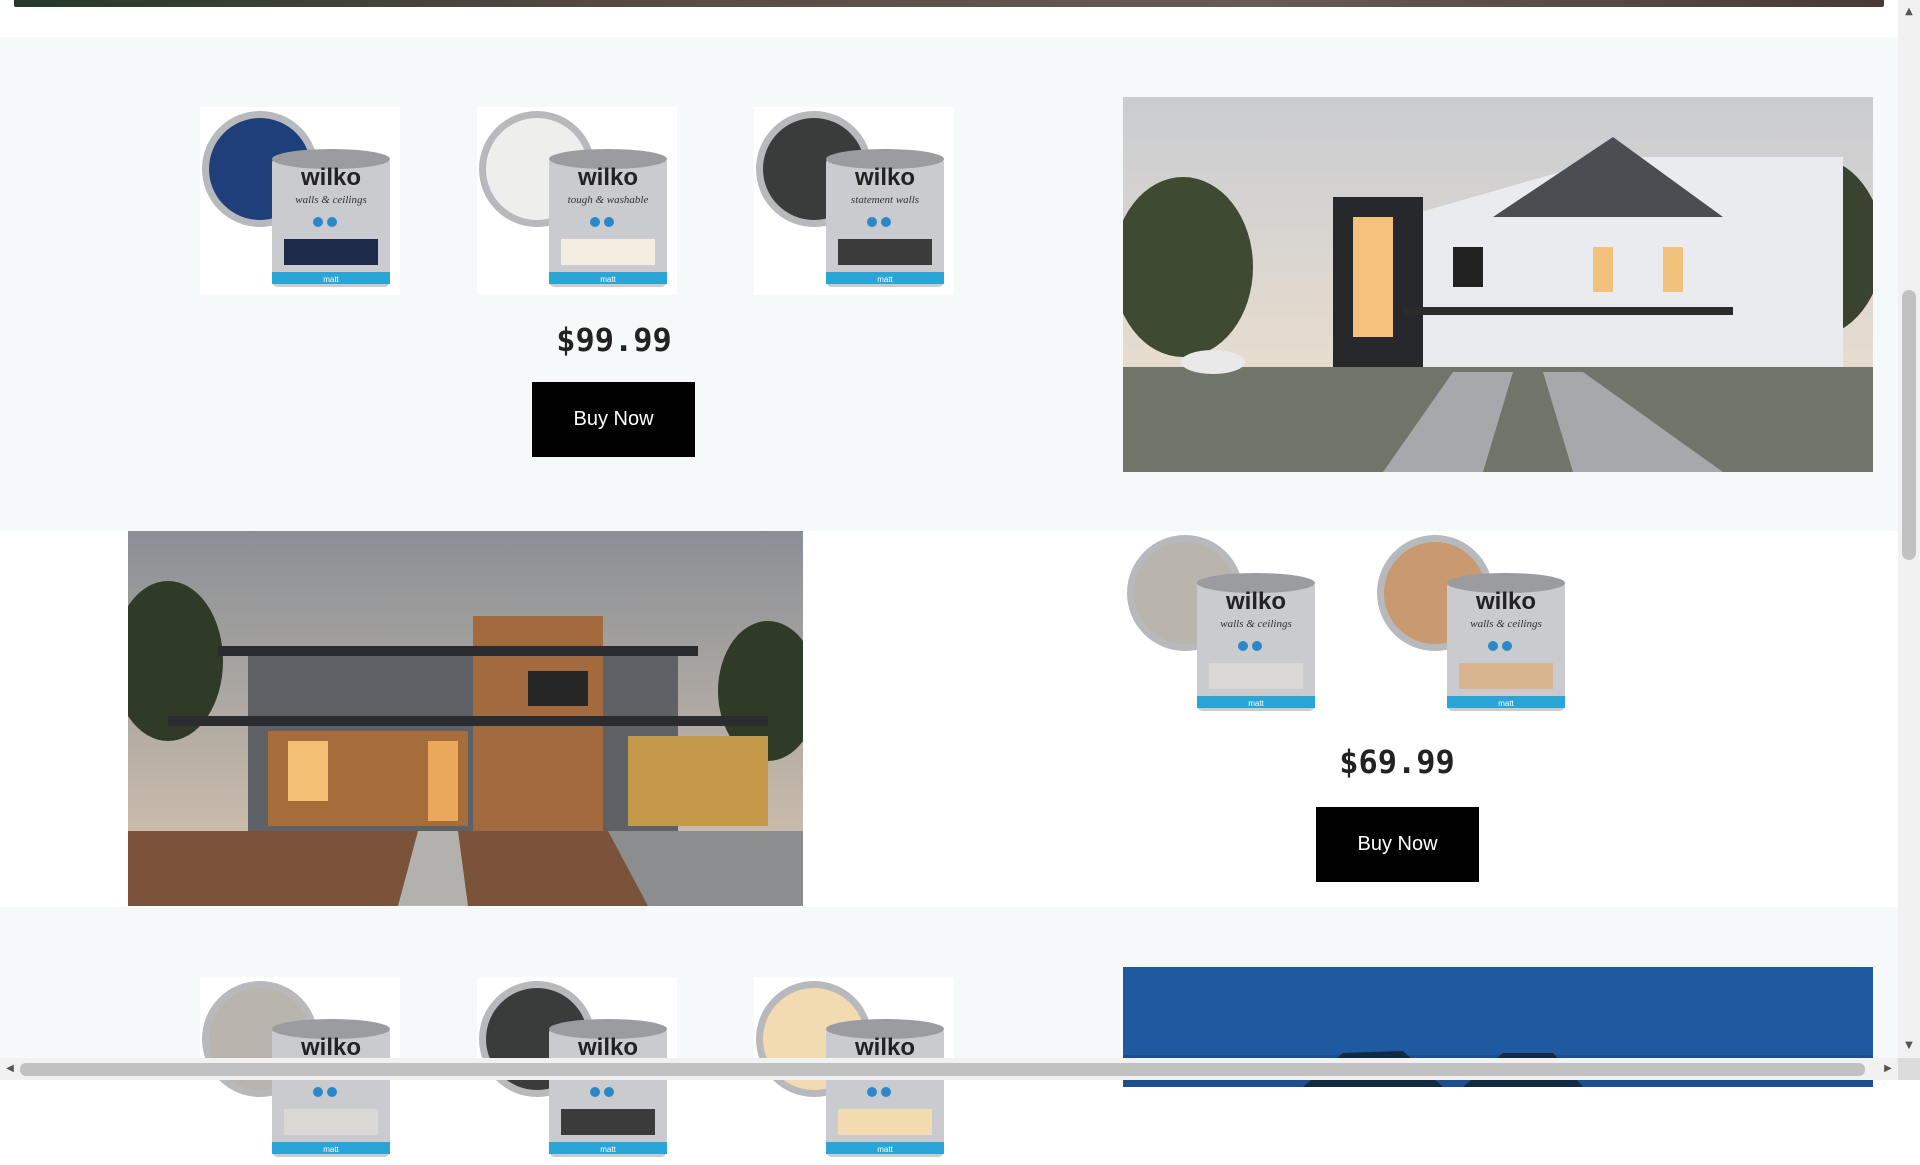 This screenshot has height=1165, width=1920. I want to click on hero-image-bottom-edge, so click(949, 3).